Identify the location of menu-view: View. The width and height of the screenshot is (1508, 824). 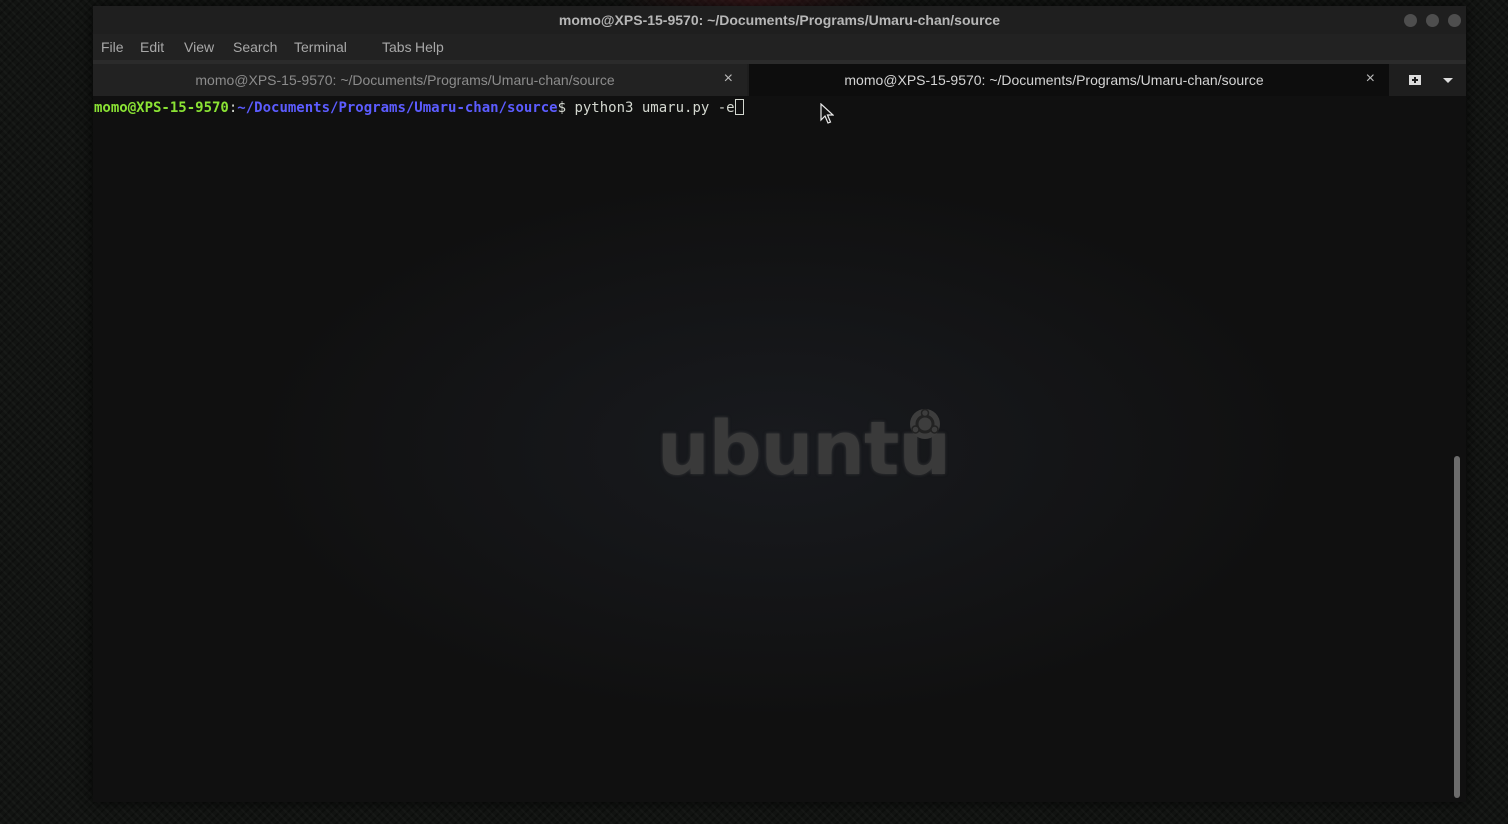
(199, 47).